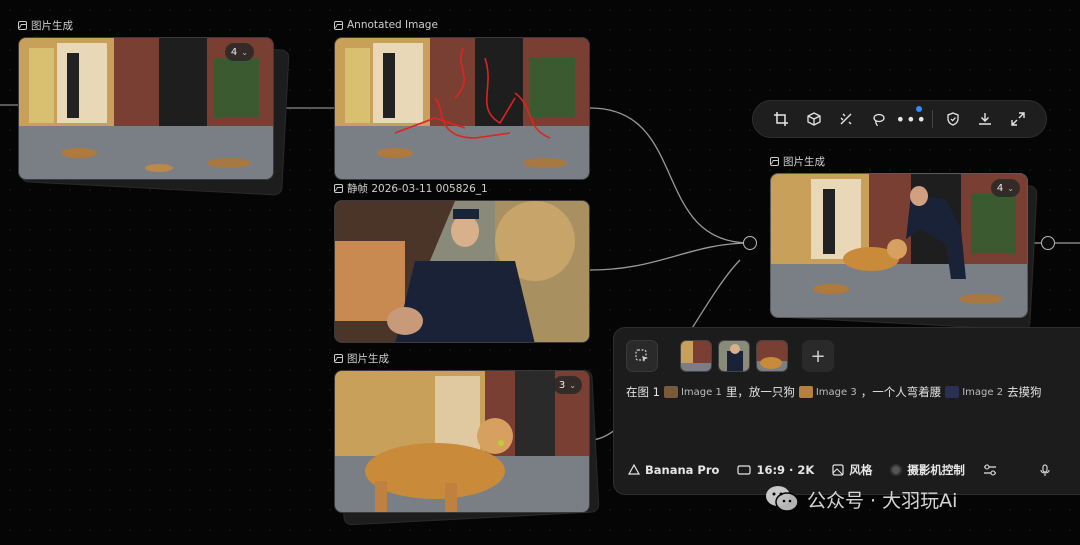 The image size is (1080, 545). I want to click on select-area-button, so click(642, 356).